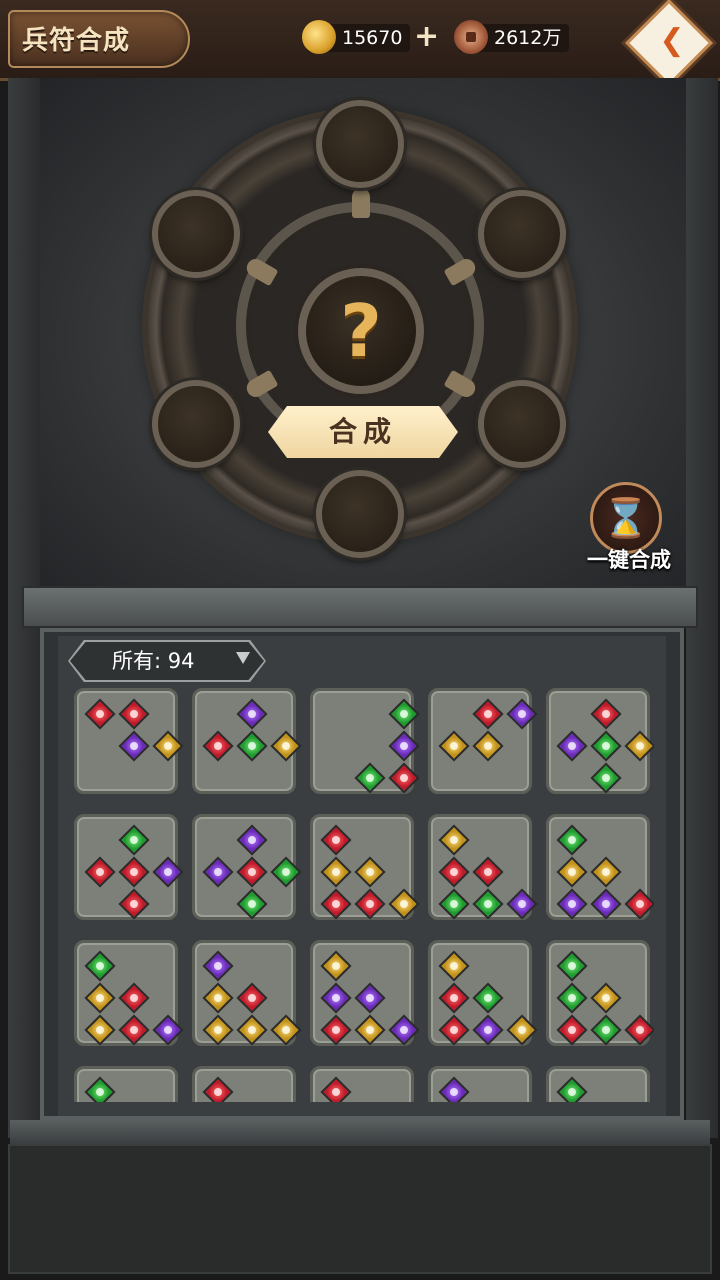 This screenshot has height=1280, width=720. I want to click on gold-resource: 15670, so click(356, 37).